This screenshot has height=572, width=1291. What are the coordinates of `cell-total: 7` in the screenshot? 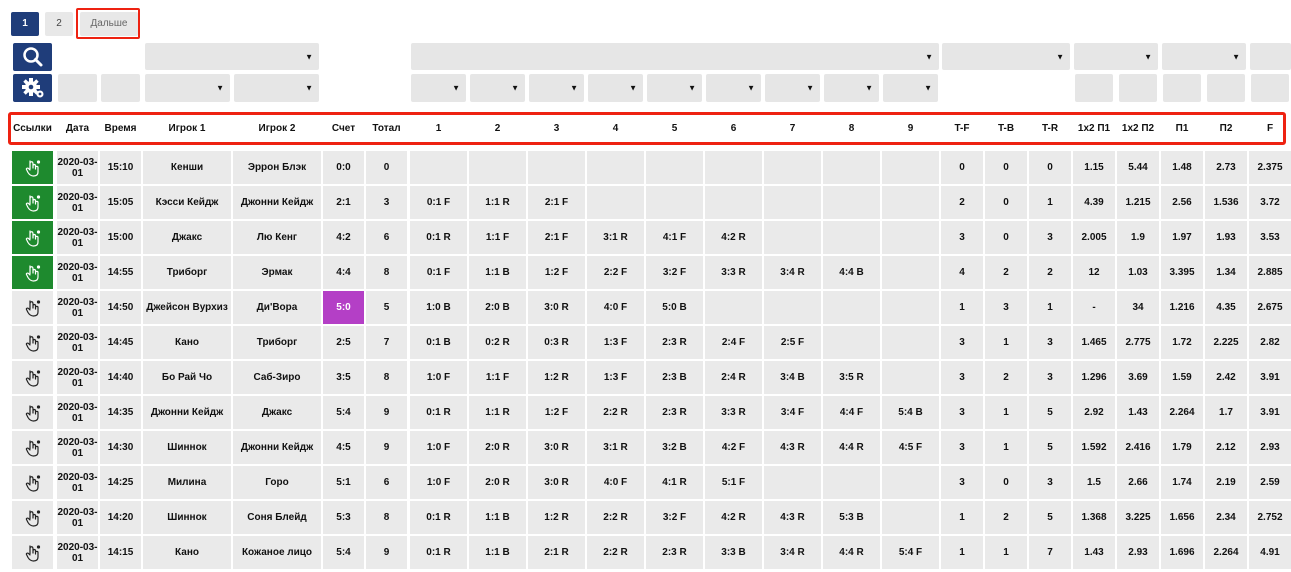 It's located at (386, 342).